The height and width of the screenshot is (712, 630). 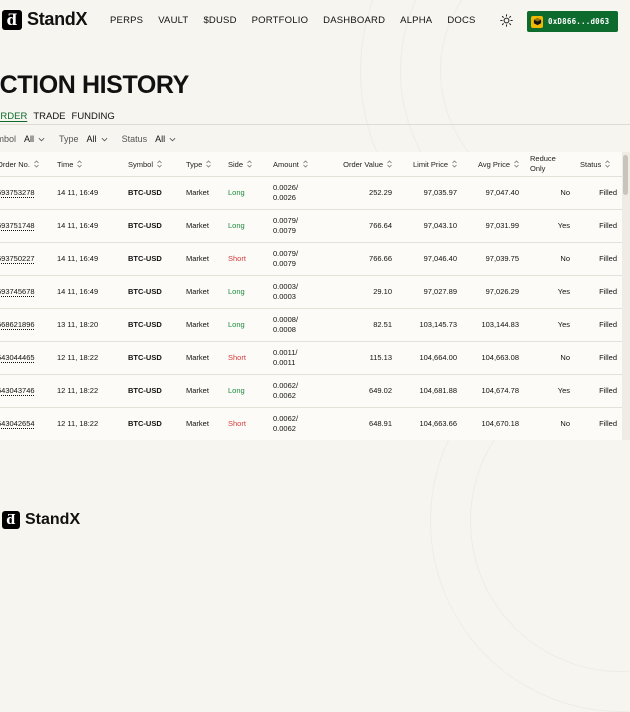 What do you see at coordinates (380, 423) in the screenshot?
I see `order-value: 648.91` at bounding box center [380, 423].